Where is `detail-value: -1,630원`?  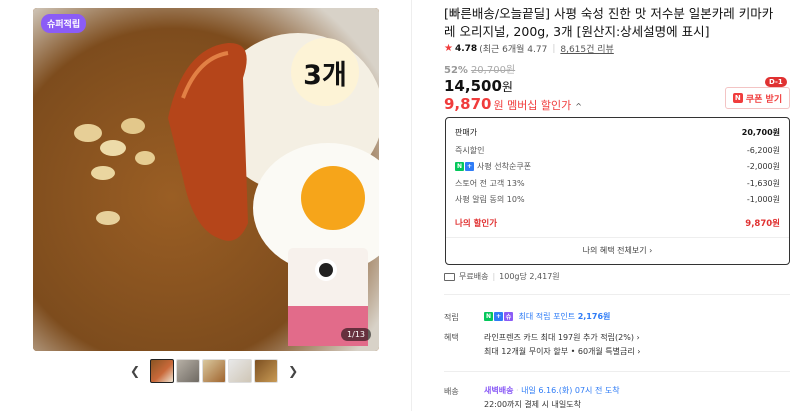 detail-value: -1,630원 is located at coordinates (763, 183).